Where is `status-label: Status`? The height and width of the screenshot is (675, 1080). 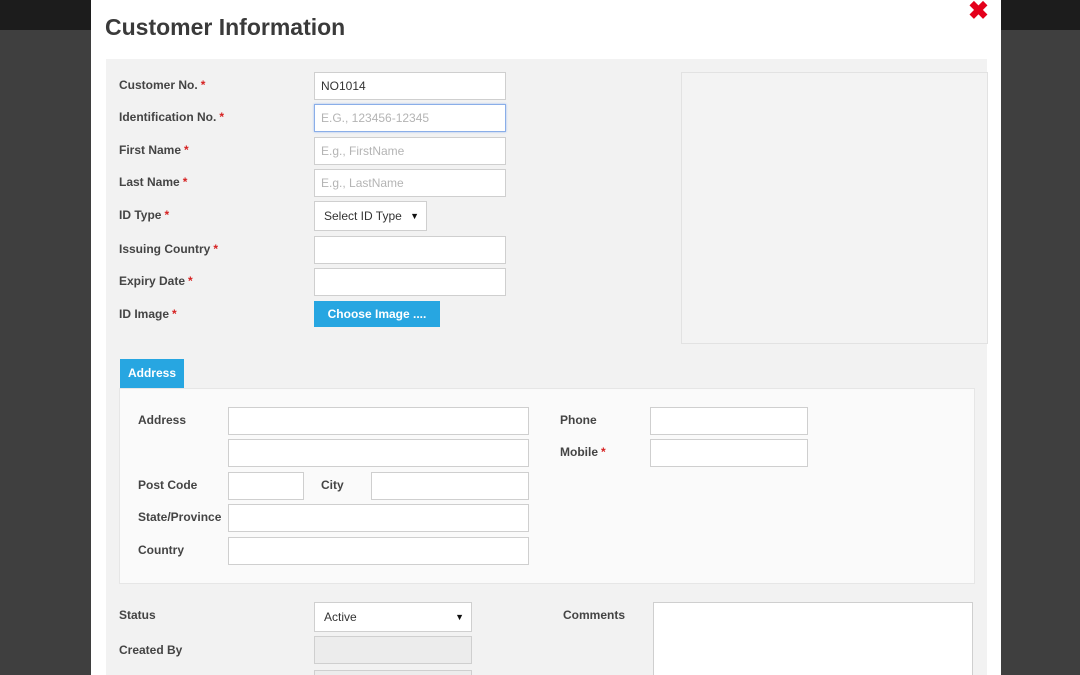 status-label: Status is located at coordinates (137, 615).